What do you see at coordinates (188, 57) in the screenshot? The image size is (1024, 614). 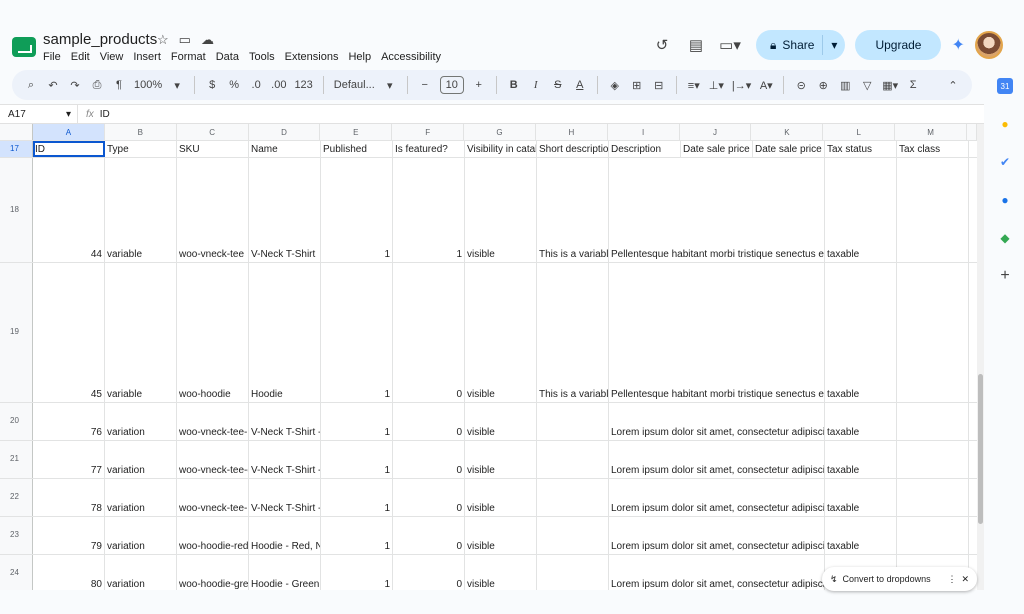 I see `menu-format: Format` at bounding box center [188, 57].